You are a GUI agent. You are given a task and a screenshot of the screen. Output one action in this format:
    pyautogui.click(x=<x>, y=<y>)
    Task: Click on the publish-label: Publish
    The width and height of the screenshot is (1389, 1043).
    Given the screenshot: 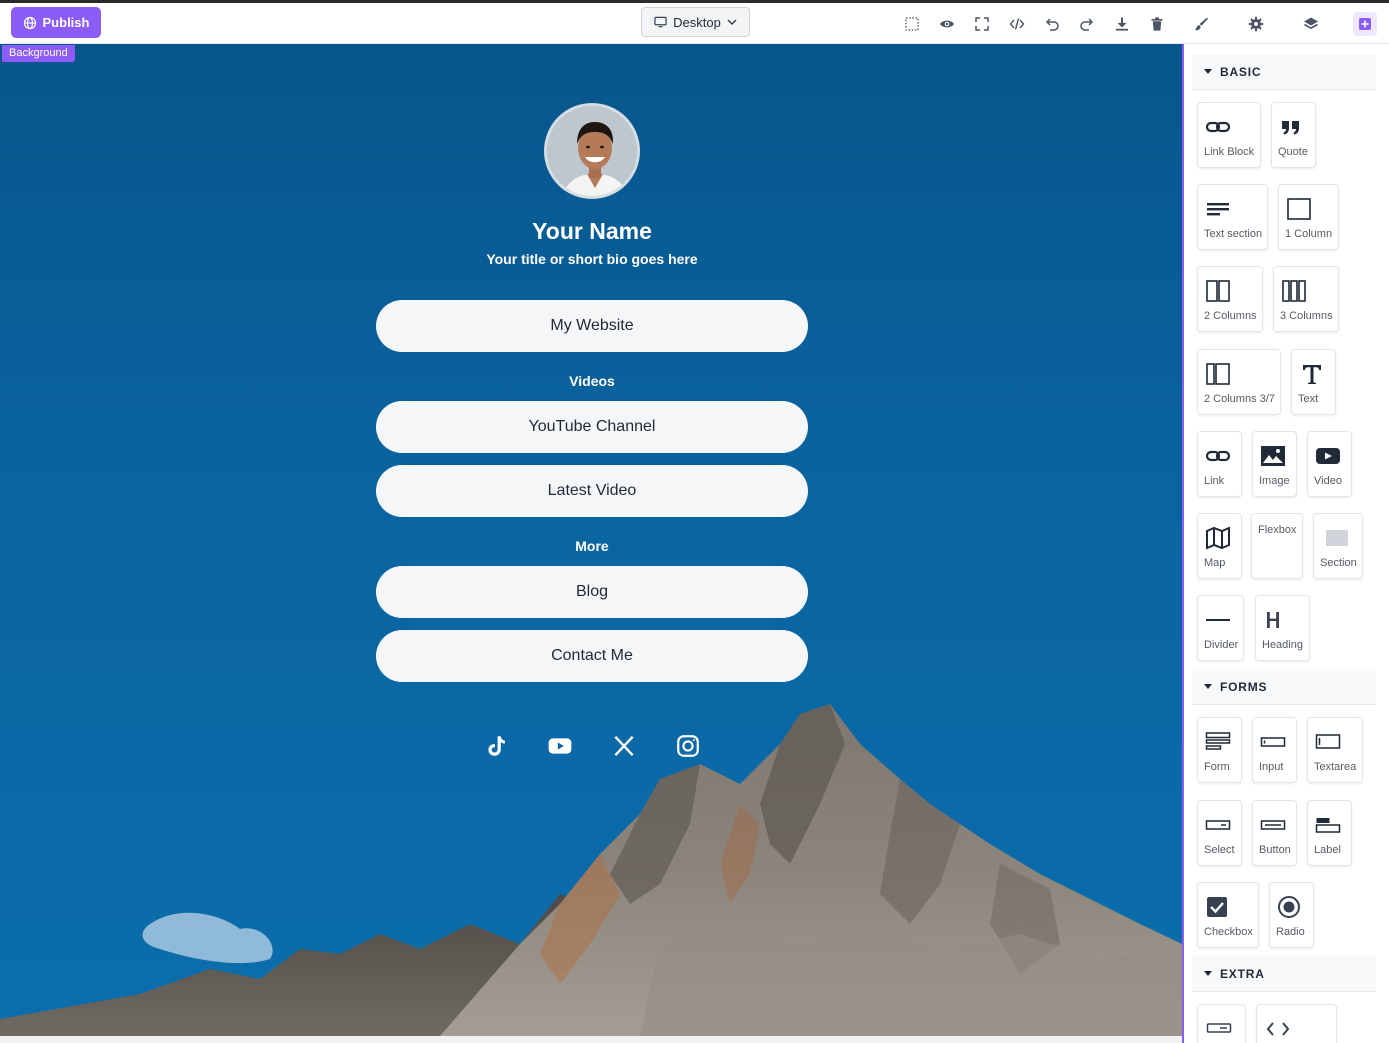 What is the action you would take?
    pyautogui.click(x=66, y=22)
    